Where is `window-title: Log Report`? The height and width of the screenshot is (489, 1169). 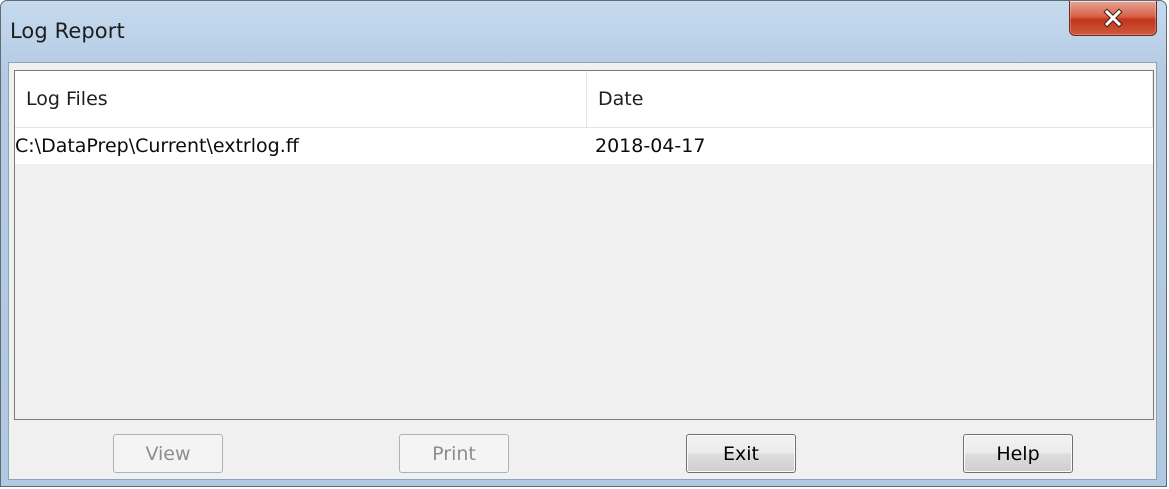 window-title: Log Report is located at coordinates (67, 31).